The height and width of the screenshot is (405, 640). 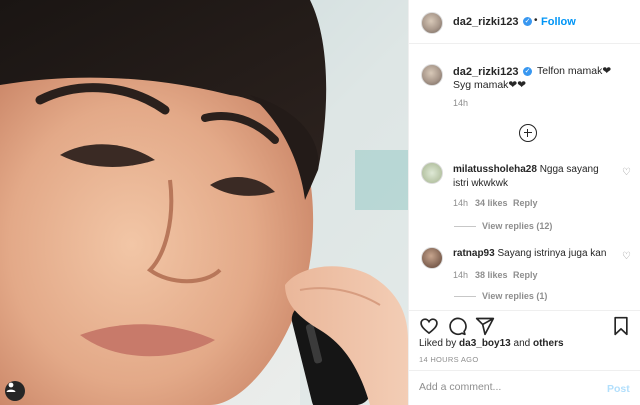 I want to click on liked-by-line: Liked by da3_boy13 and others, so click(x=491, y=343).